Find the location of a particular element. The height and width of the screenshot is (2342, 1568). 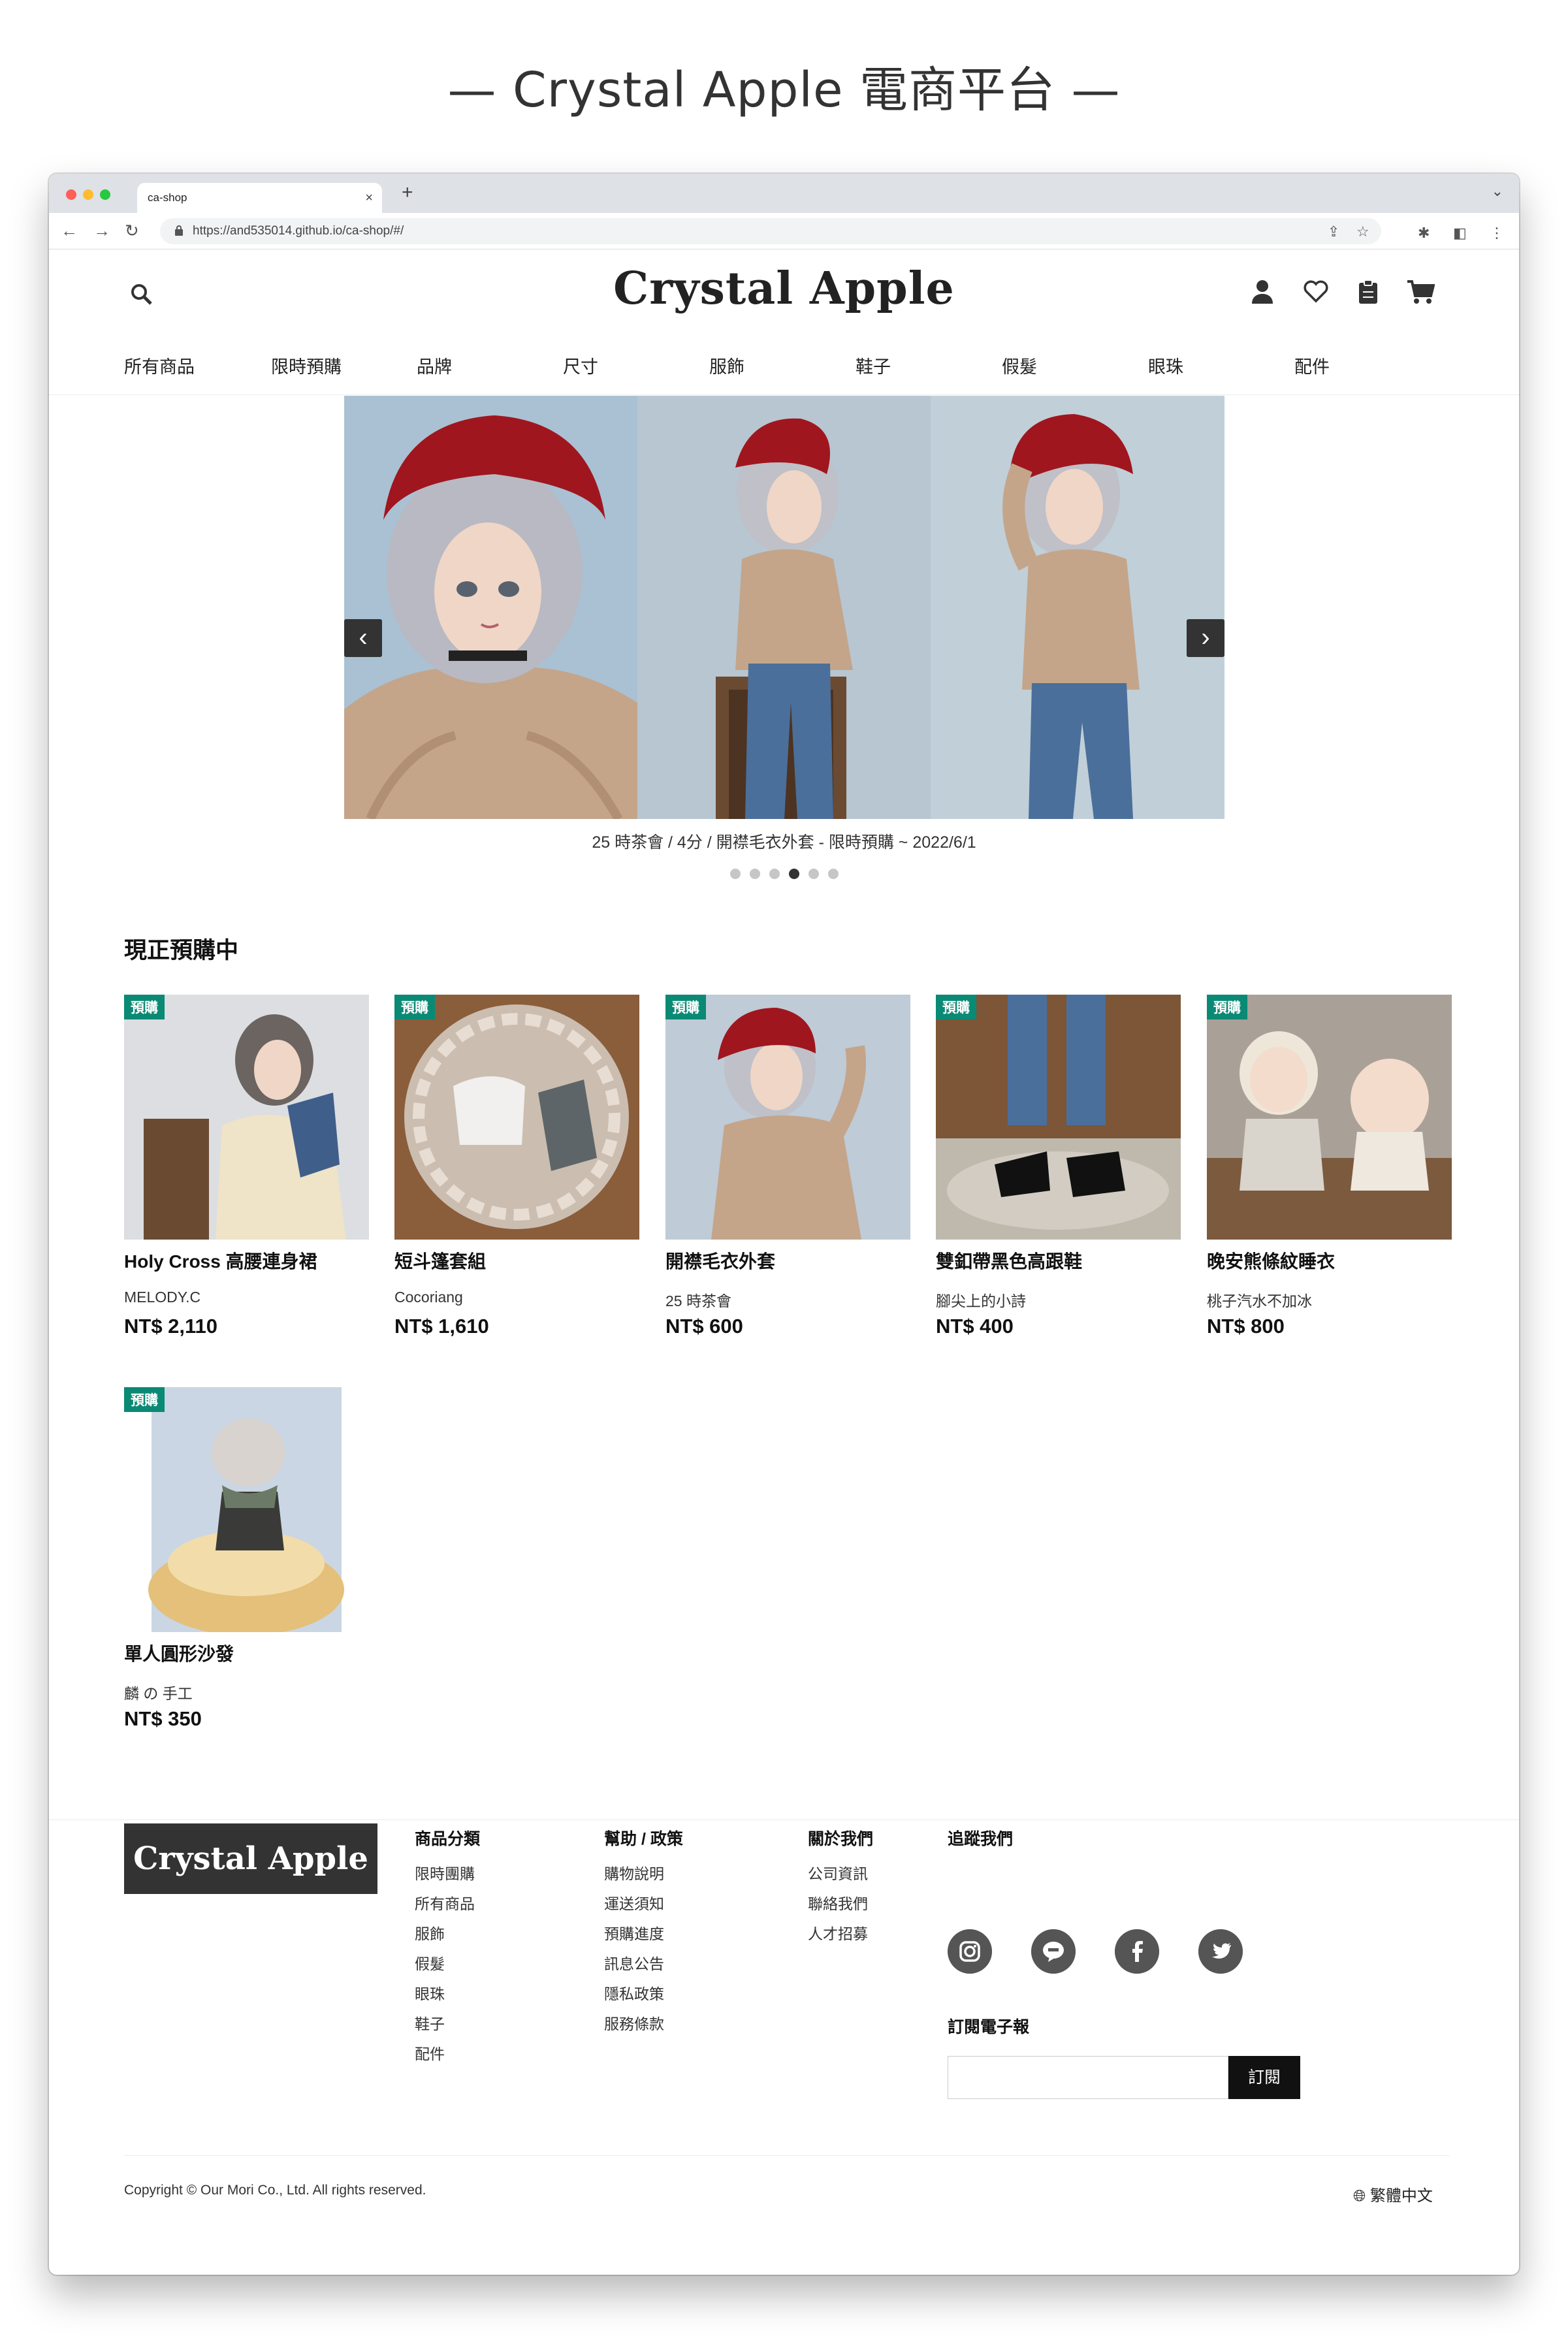

subscribe-button: 訂閱 is located at coordinates (1264, 2077).